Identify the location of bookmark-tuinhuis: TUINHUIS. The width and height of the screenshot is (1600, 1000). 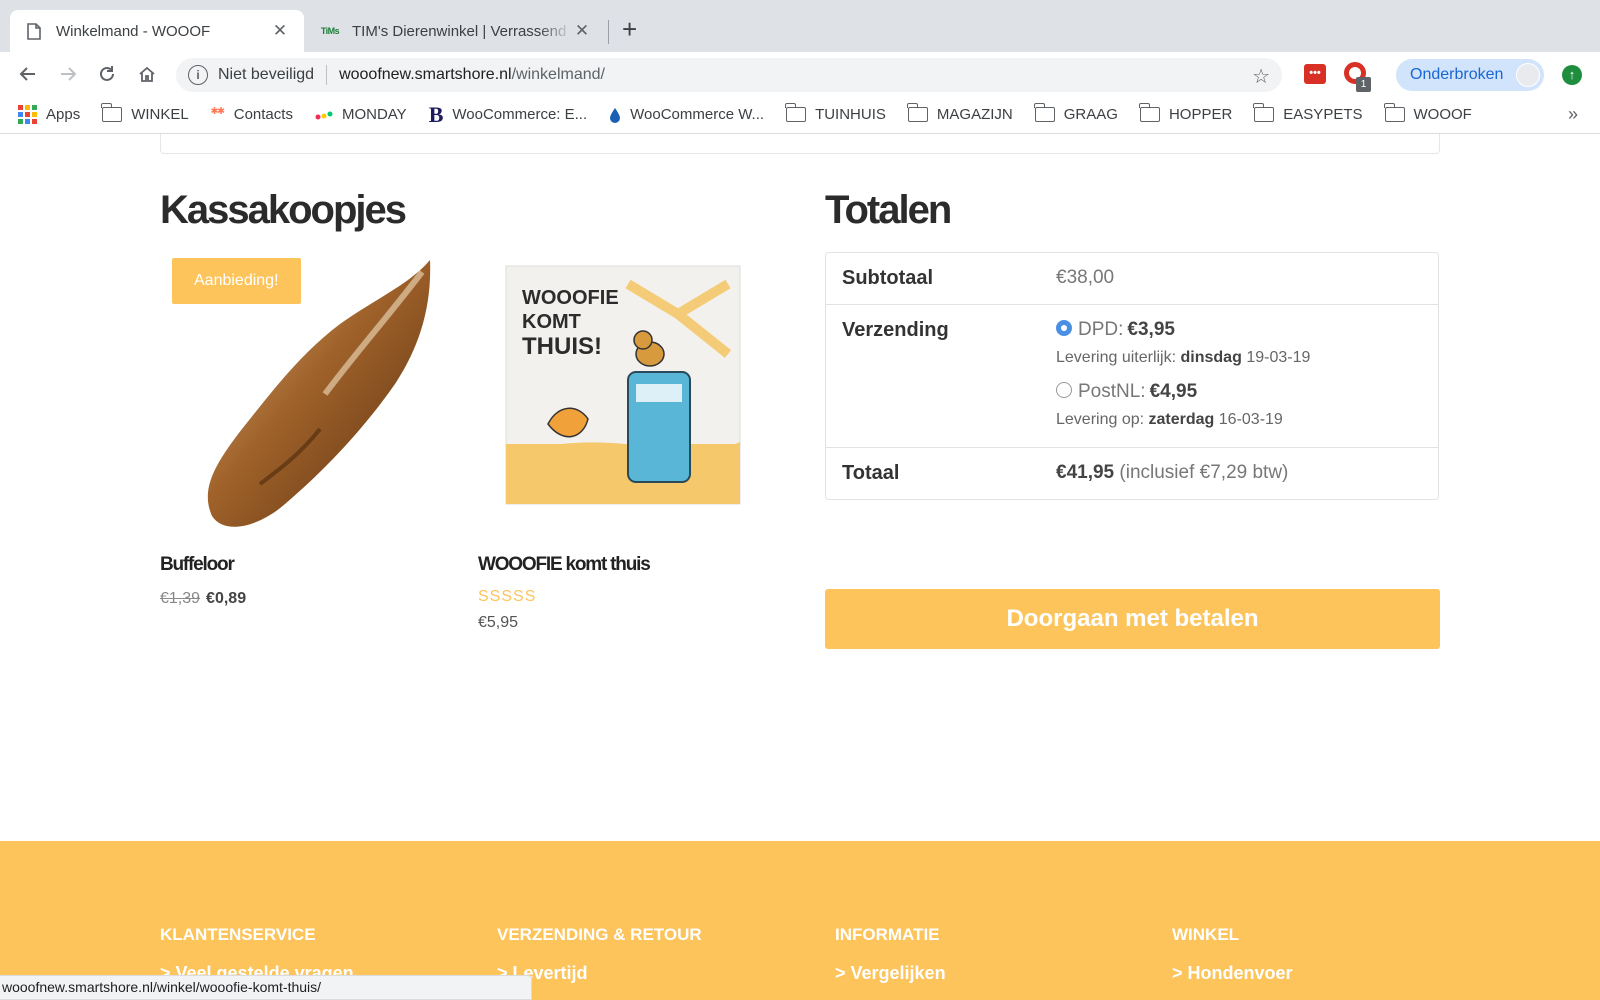
(835, 113).